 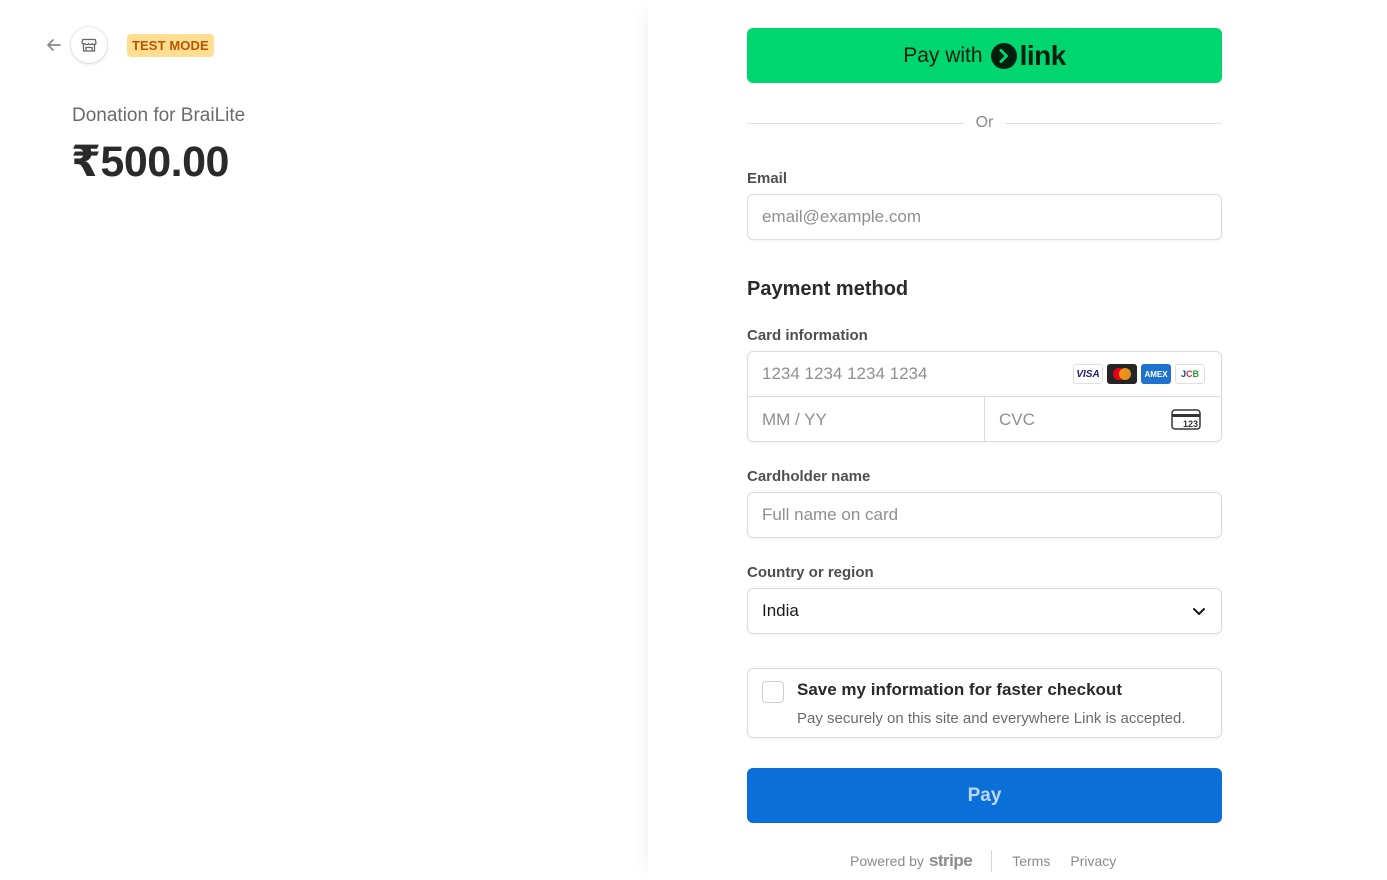 I want to click on card-info-label: Card information, so click(x=807, y=335).